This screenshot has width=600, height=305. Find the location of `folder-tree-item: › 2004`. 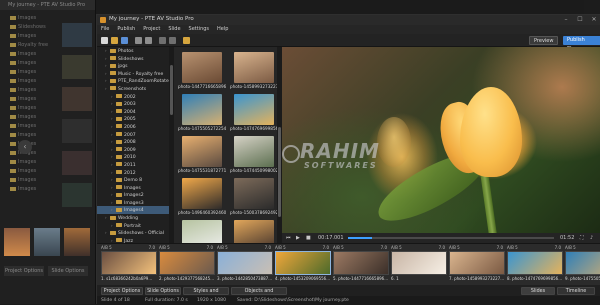

folder-tree-item: › 2004 is located at coordinates (133, 112).